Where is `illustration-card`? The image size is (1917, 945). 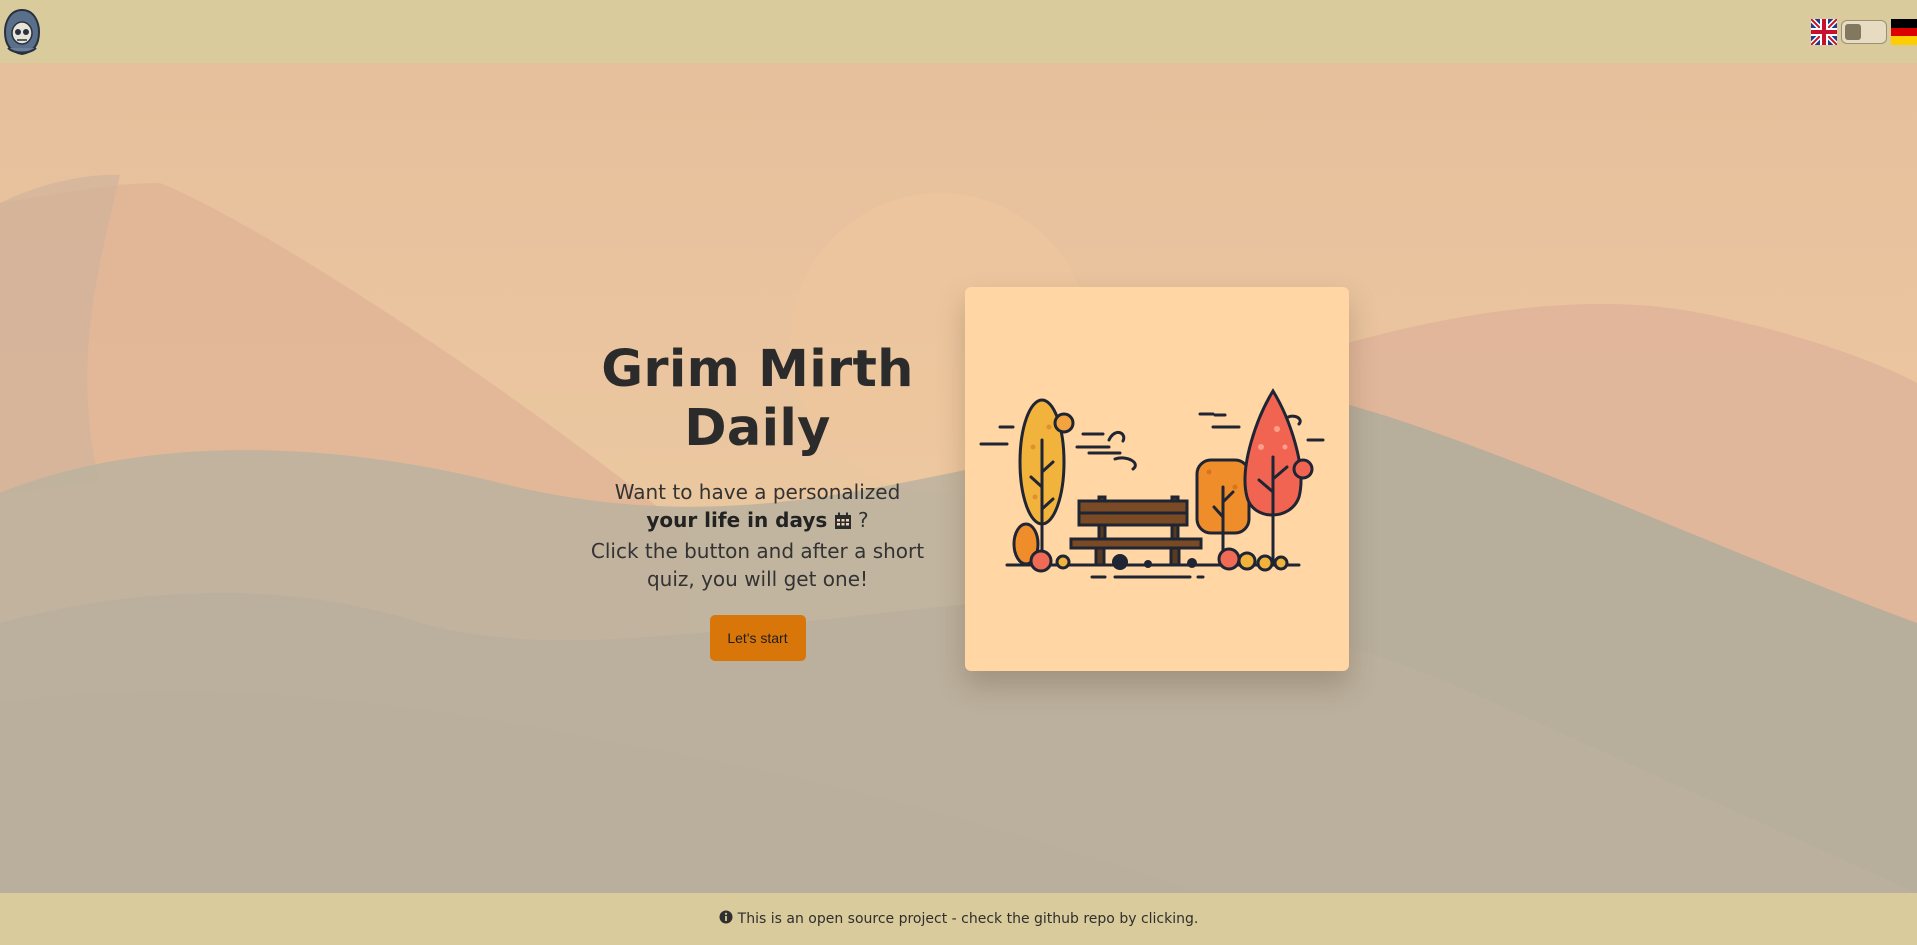
illustration-card is located at coordinates (1157, 479).